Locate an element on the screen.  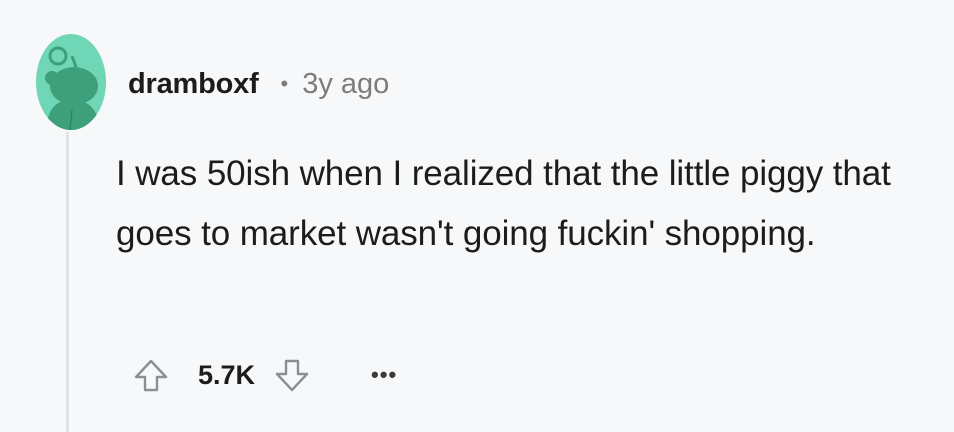
username-link: dramboxf is located at coordinates (193, 84).